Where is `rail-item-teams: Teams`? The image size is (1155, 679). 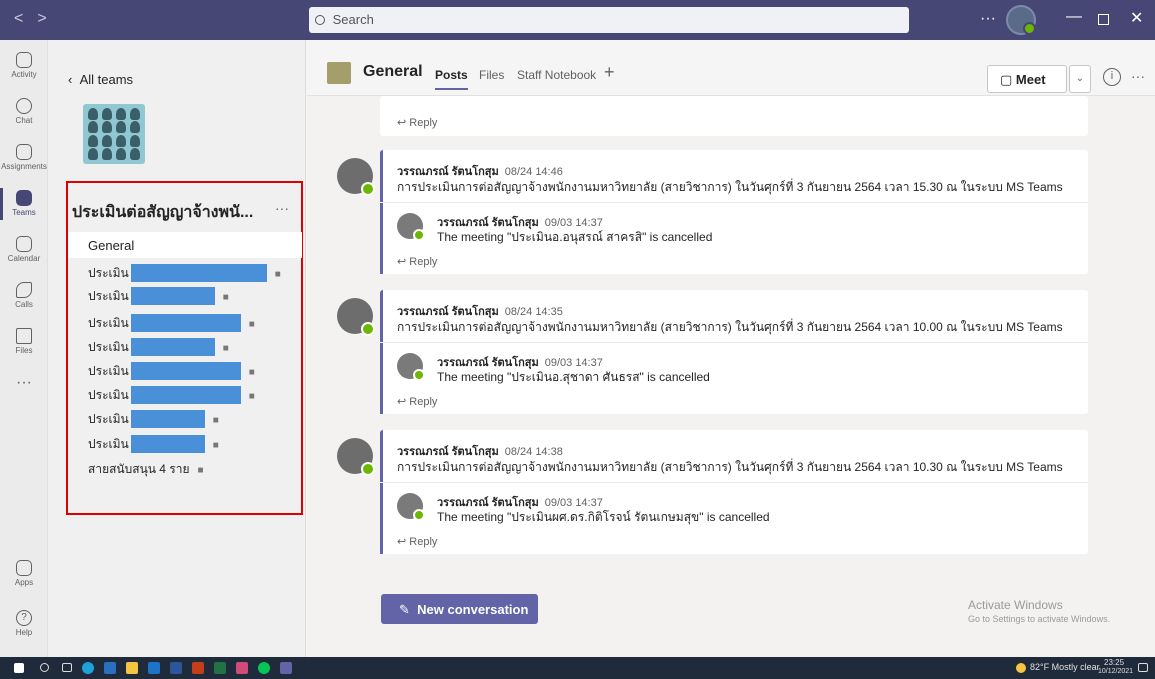 rail-item-teams: Teams is located at coordinates (24, 204).